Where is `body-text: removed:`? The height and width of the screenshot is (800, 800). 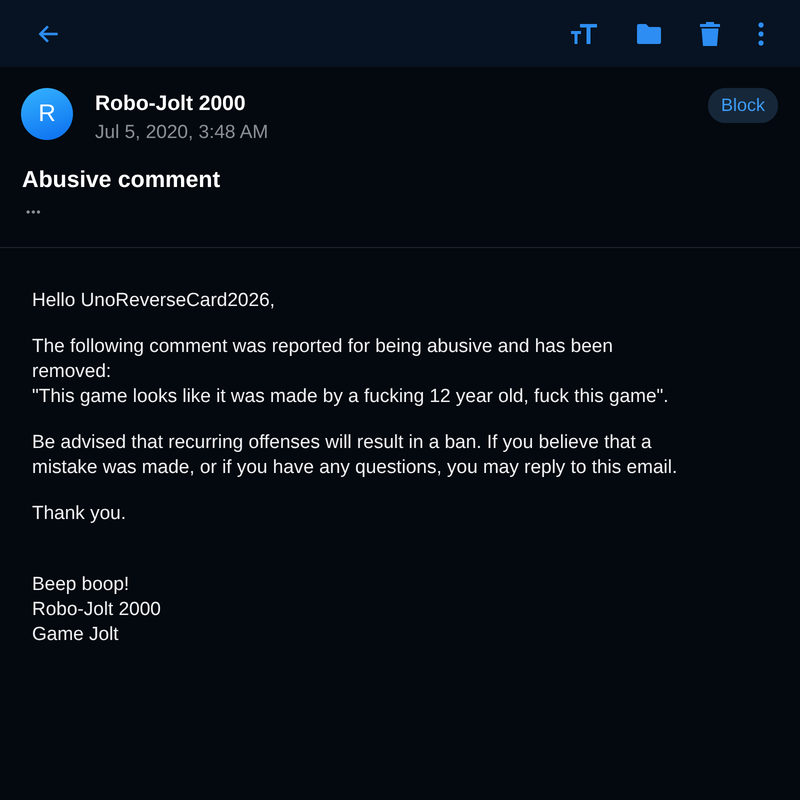
body-text: removed: is located at coordinates (72, 372).